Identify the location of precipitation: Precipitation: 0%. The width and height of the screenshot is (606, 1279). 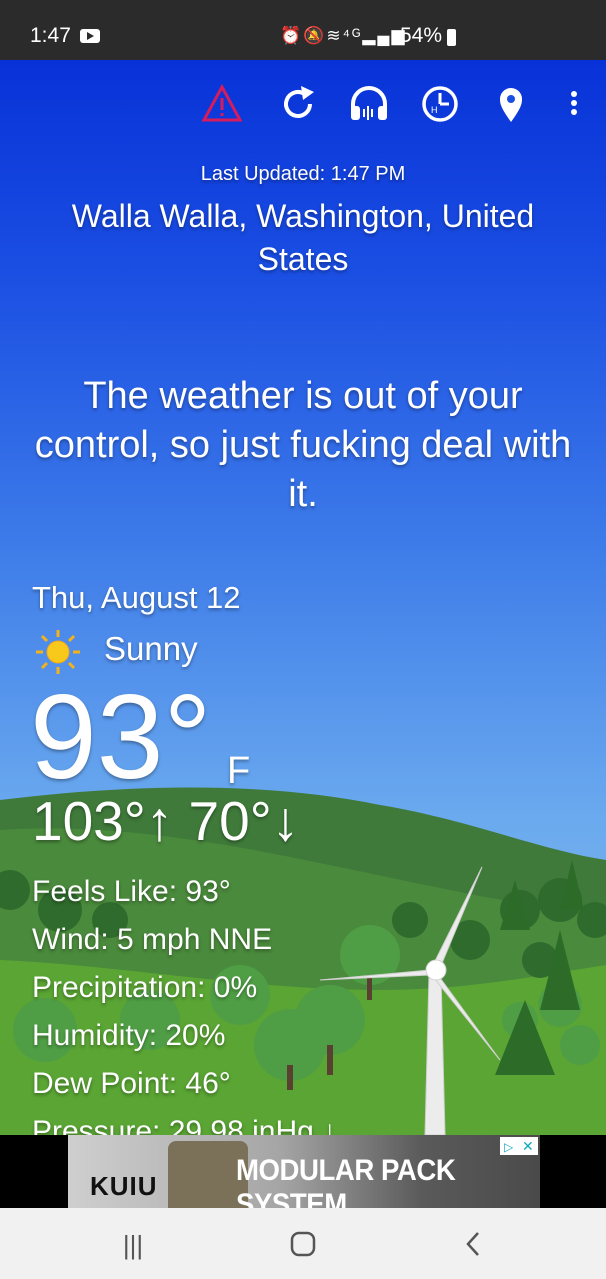
(145, 987).